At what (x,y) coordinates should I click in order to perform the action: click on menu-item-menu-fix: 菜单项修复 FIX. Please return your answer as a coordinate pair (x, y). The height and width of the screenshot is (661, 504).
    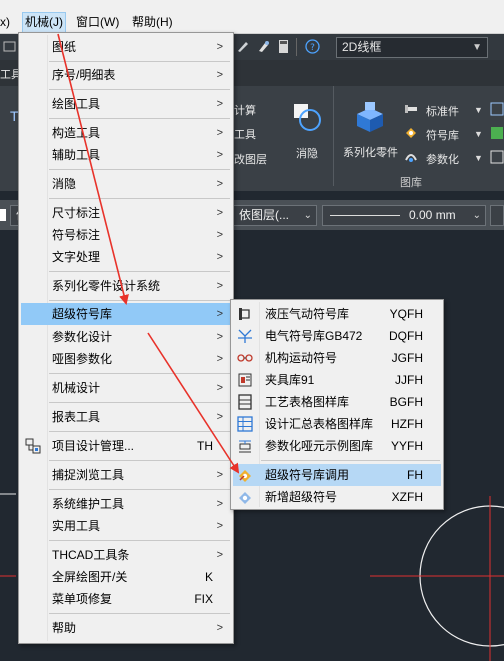
    Looking at the image, I should click on (126, 599).